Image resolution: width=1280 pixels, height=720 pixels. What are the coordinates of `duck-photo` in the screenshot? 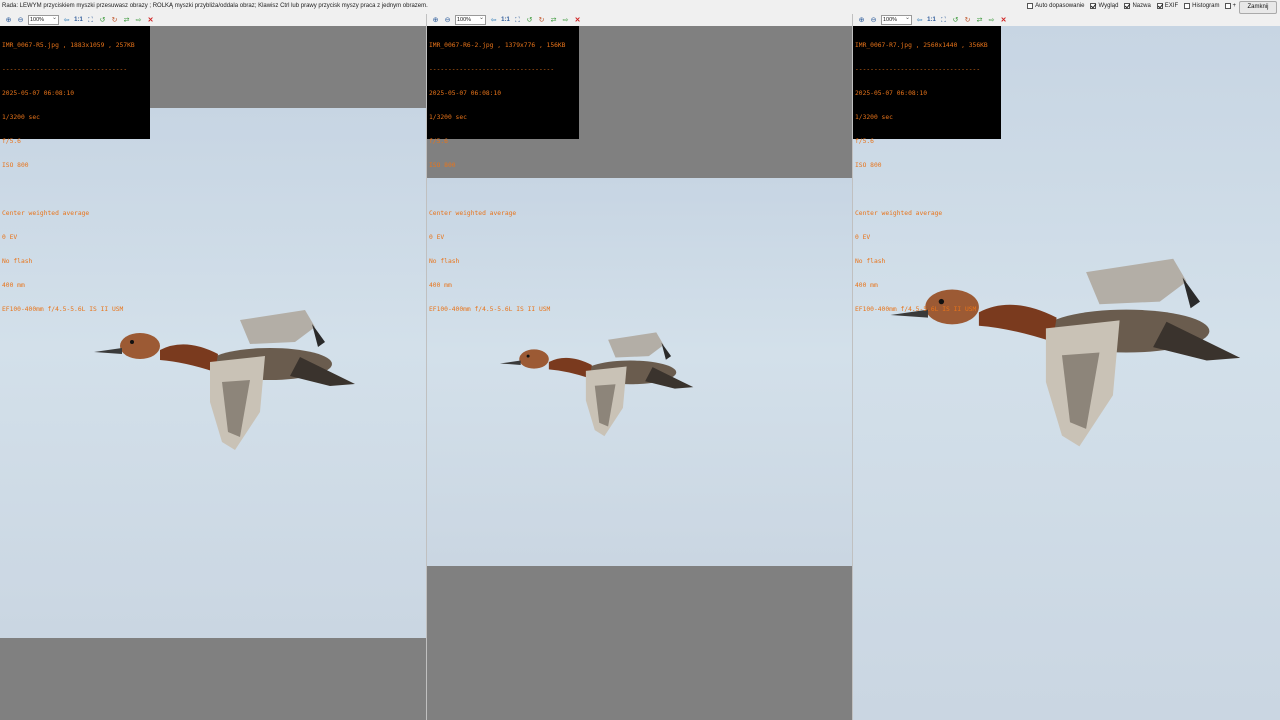 It's located at (596, 384).